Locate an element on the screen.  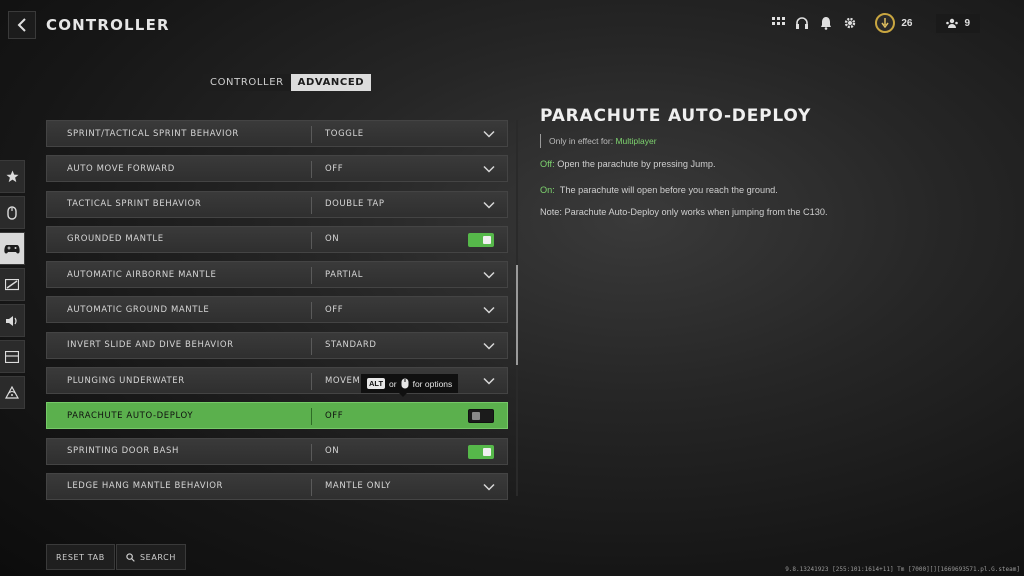
side-nav-interface is located at coordinates (12, 356).